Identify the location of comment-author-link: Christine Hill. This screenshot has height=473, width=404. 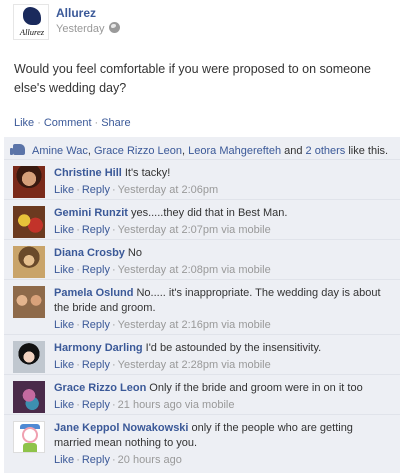
(88, 173).